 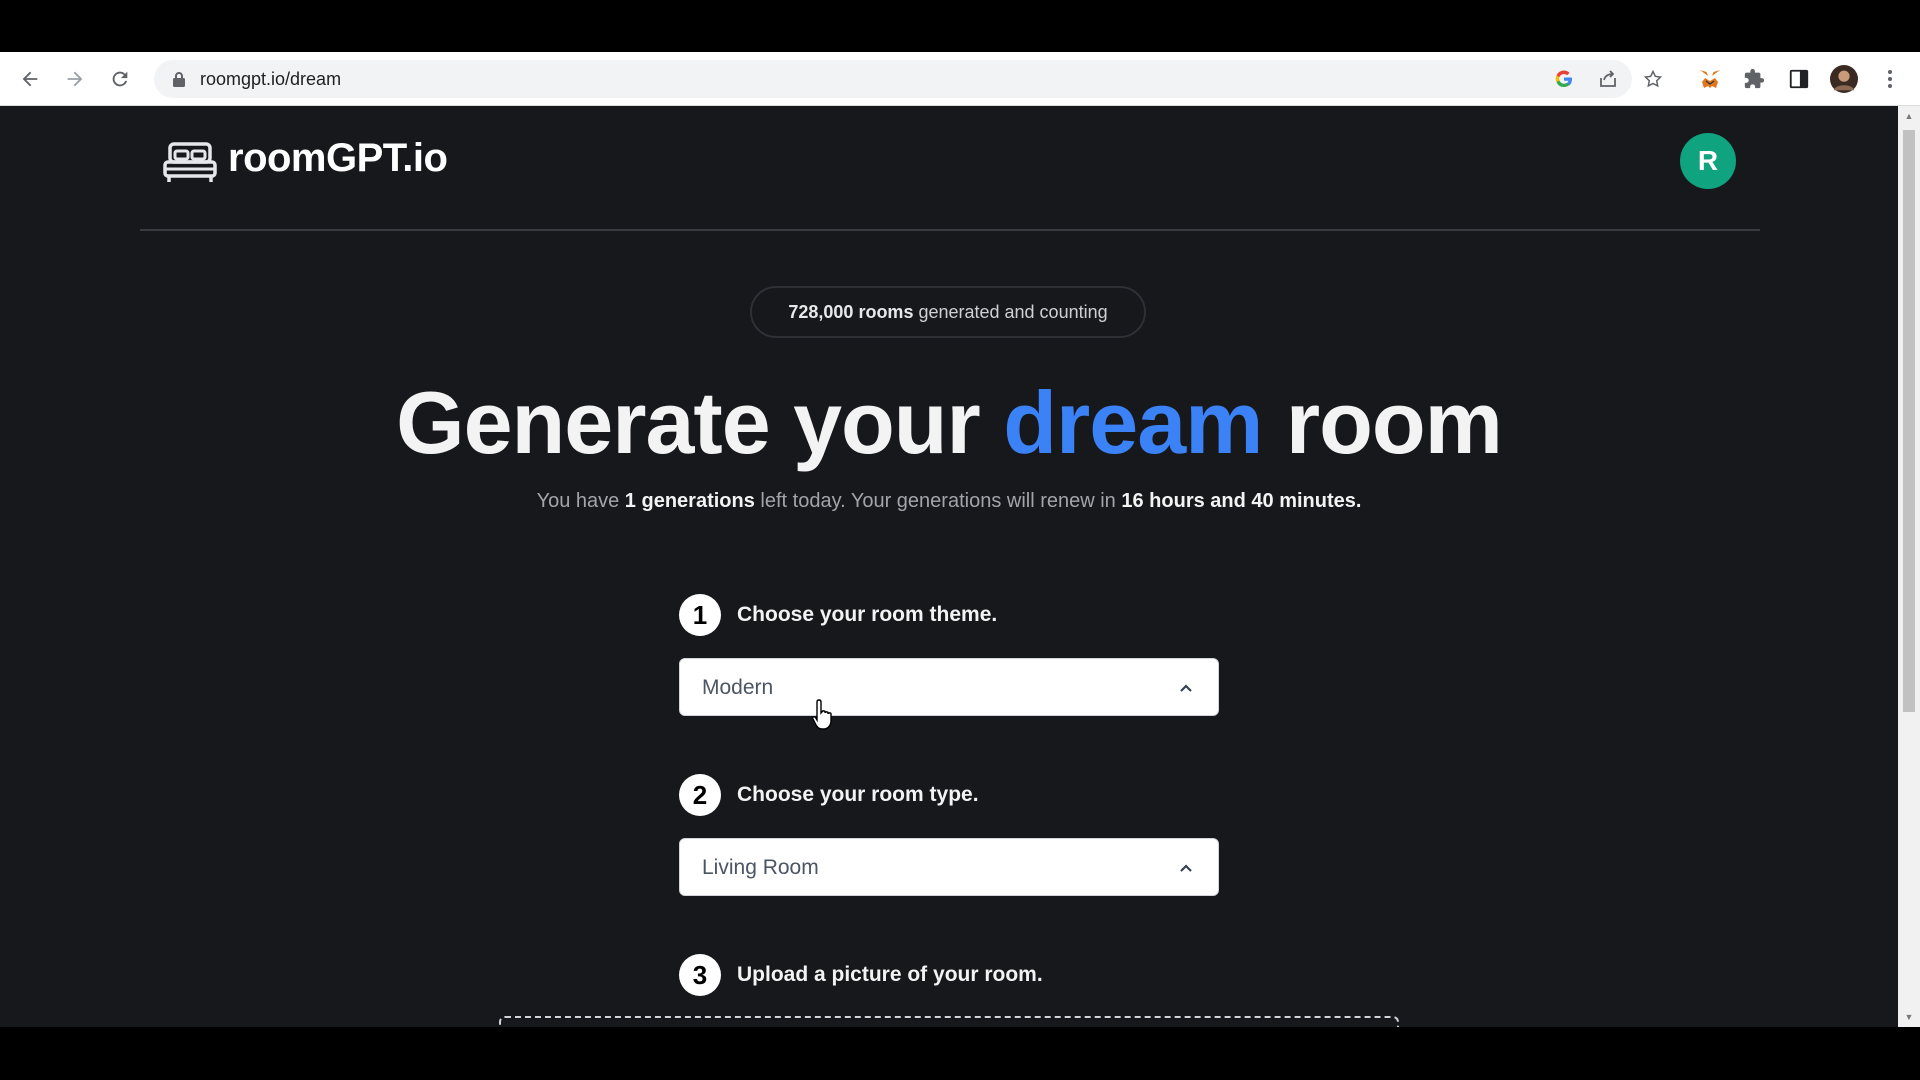 What do you see at coordinates (190, 162) in the screenshot?
I see `bed-logo-icon` at bounding box center [190, 162].